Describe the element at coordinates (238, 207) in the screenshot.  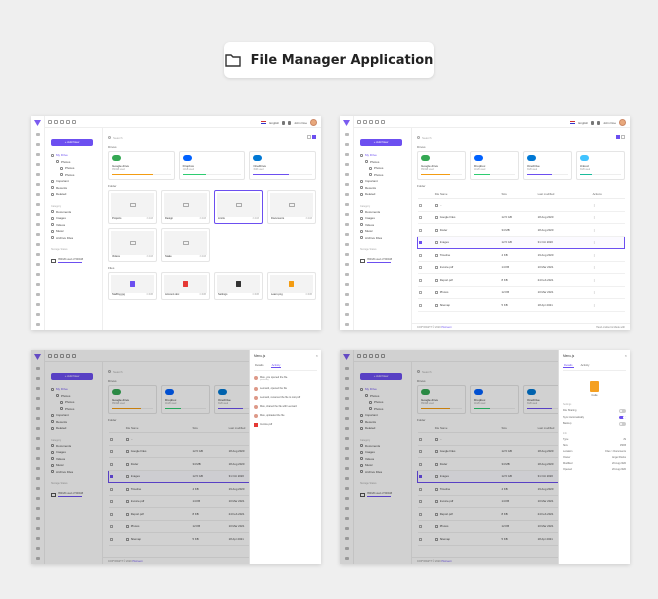
I see `folder-card: Limits 3.4GB` at that location.